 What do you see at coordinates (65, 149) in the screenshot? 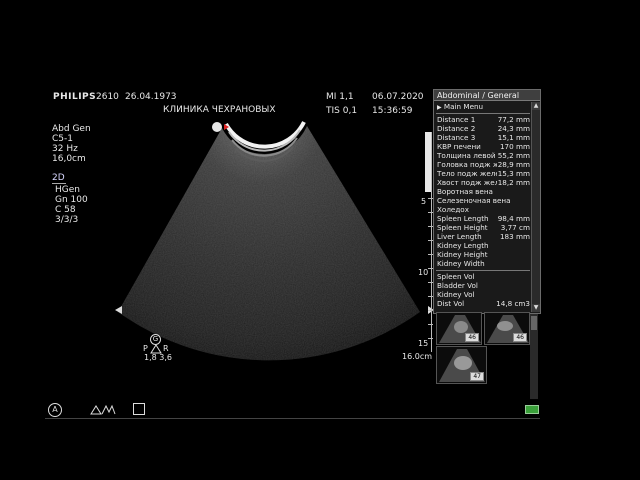
I see `frame-rate: 32 Hz` at bounding box center [65, 149].